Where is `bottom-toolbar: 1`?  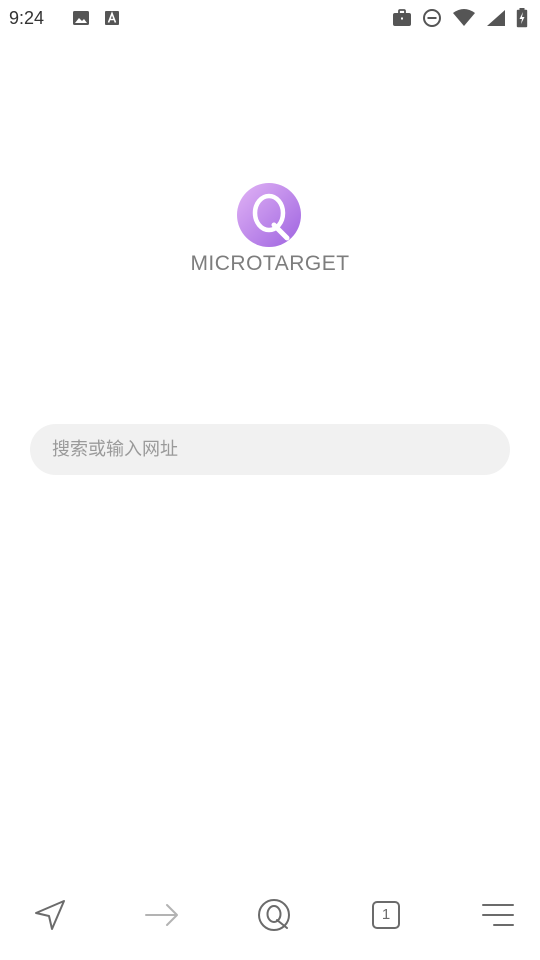
bottom-toolbar: 1 is located at coordinates (270, 915).